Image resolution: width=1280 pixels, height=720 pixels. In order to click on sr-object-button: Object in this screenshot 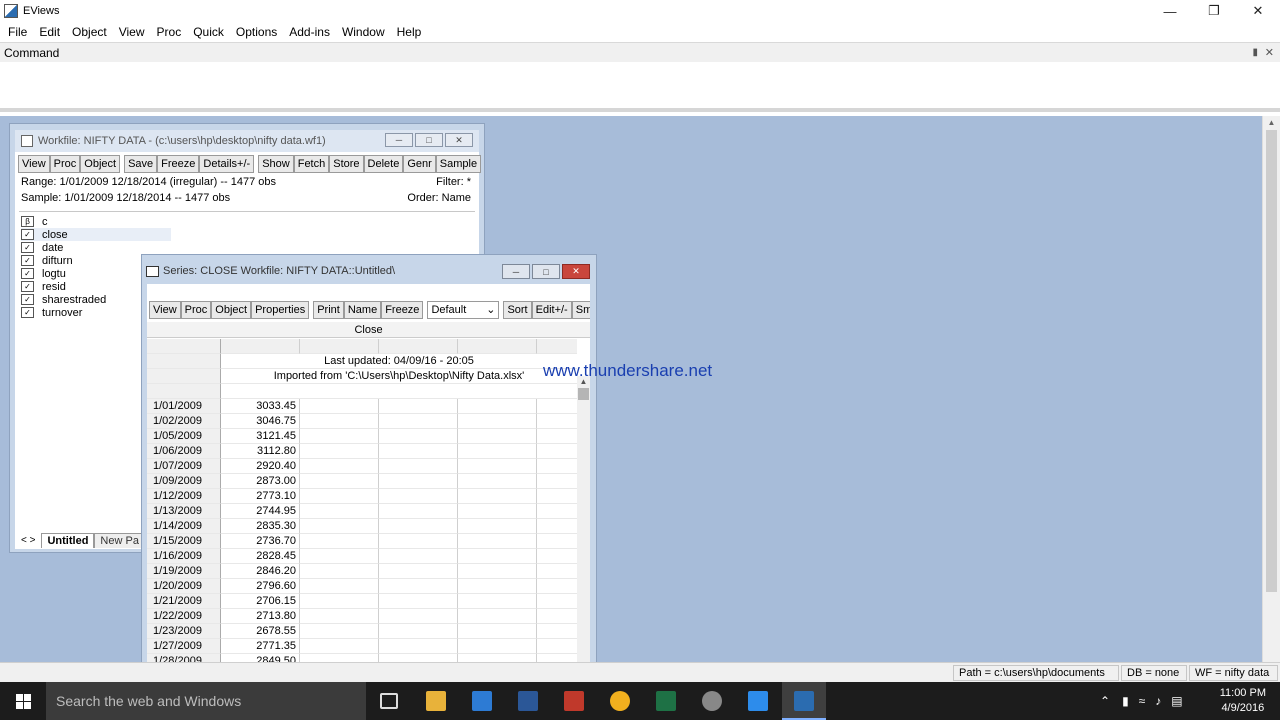, I will do `click(231, 310)`.